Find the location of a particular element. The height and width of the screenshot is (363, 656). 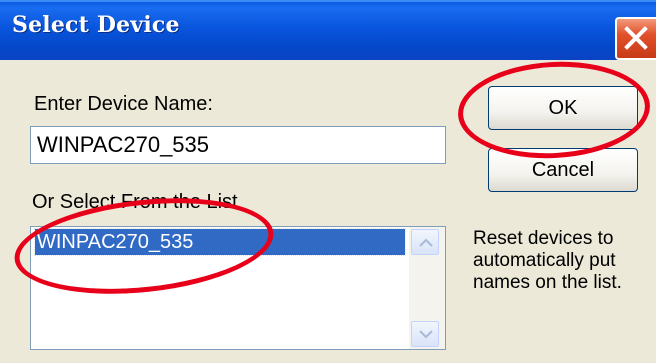

vertical-scrollbar is located at coordinates (427, 288).